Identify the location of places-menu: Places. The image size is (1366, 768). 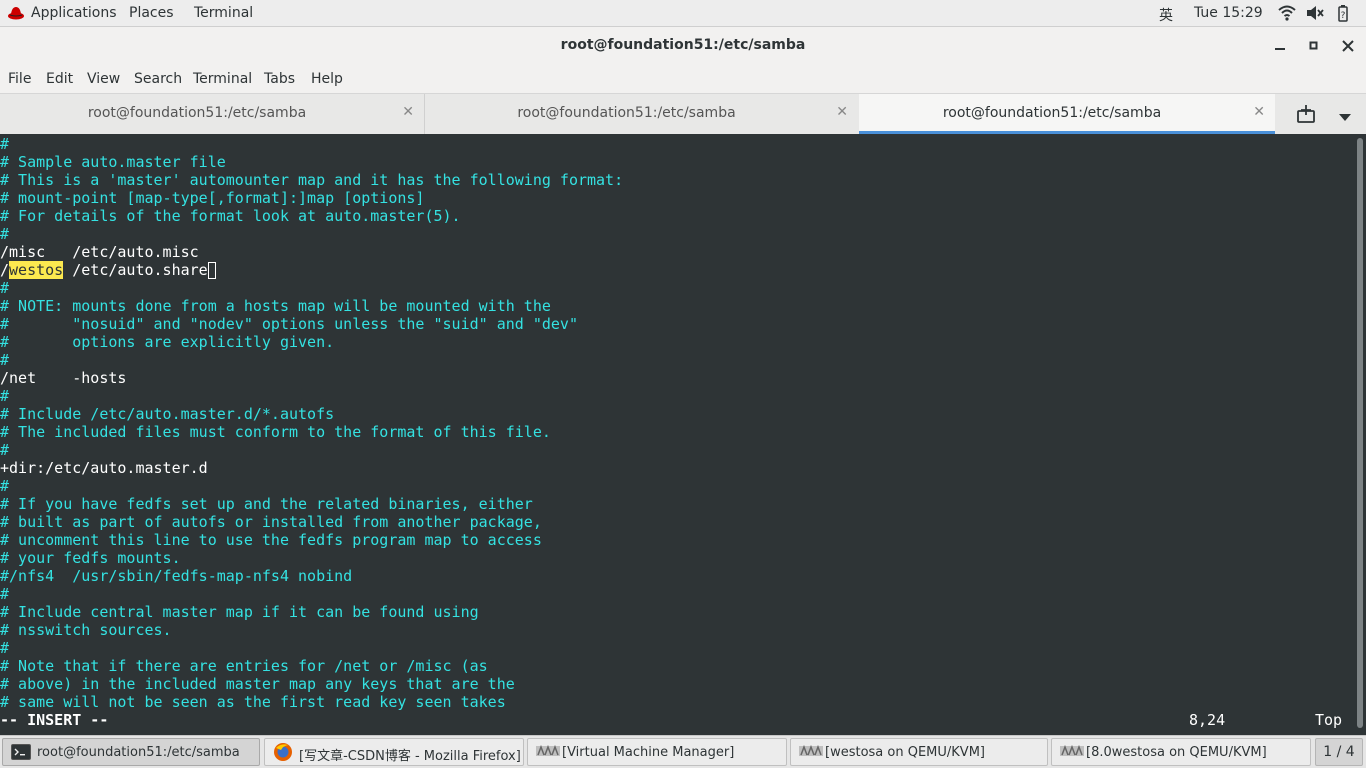
(151, 13).